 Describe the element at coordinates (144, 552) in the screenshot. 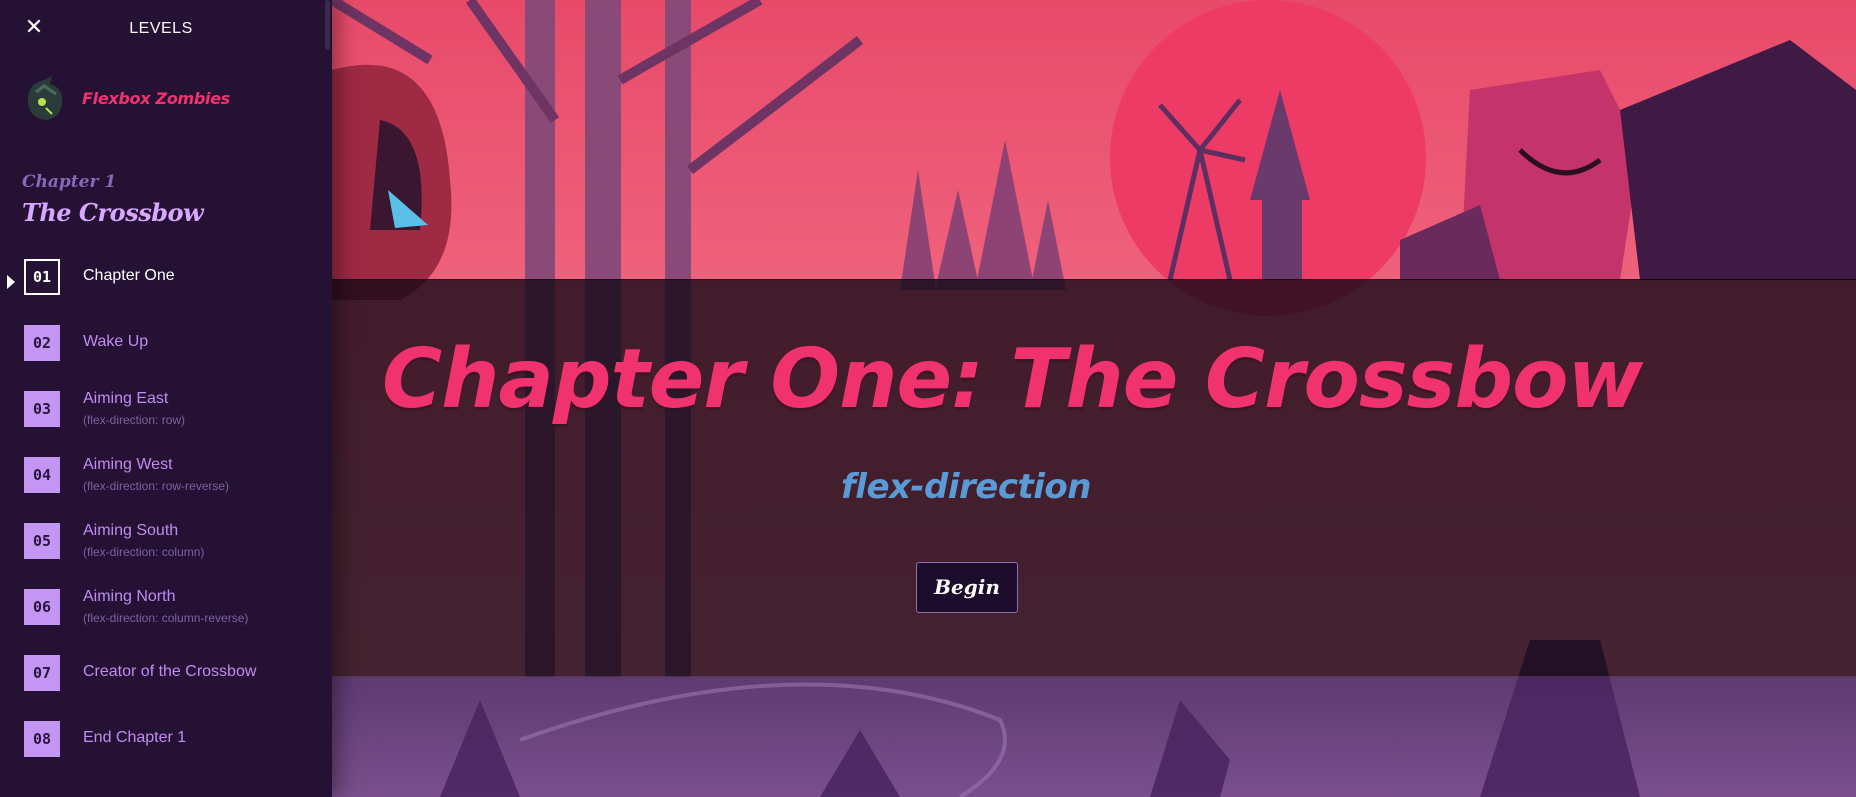

I see `level-sublabel: (flex-direction: column)` at that location.